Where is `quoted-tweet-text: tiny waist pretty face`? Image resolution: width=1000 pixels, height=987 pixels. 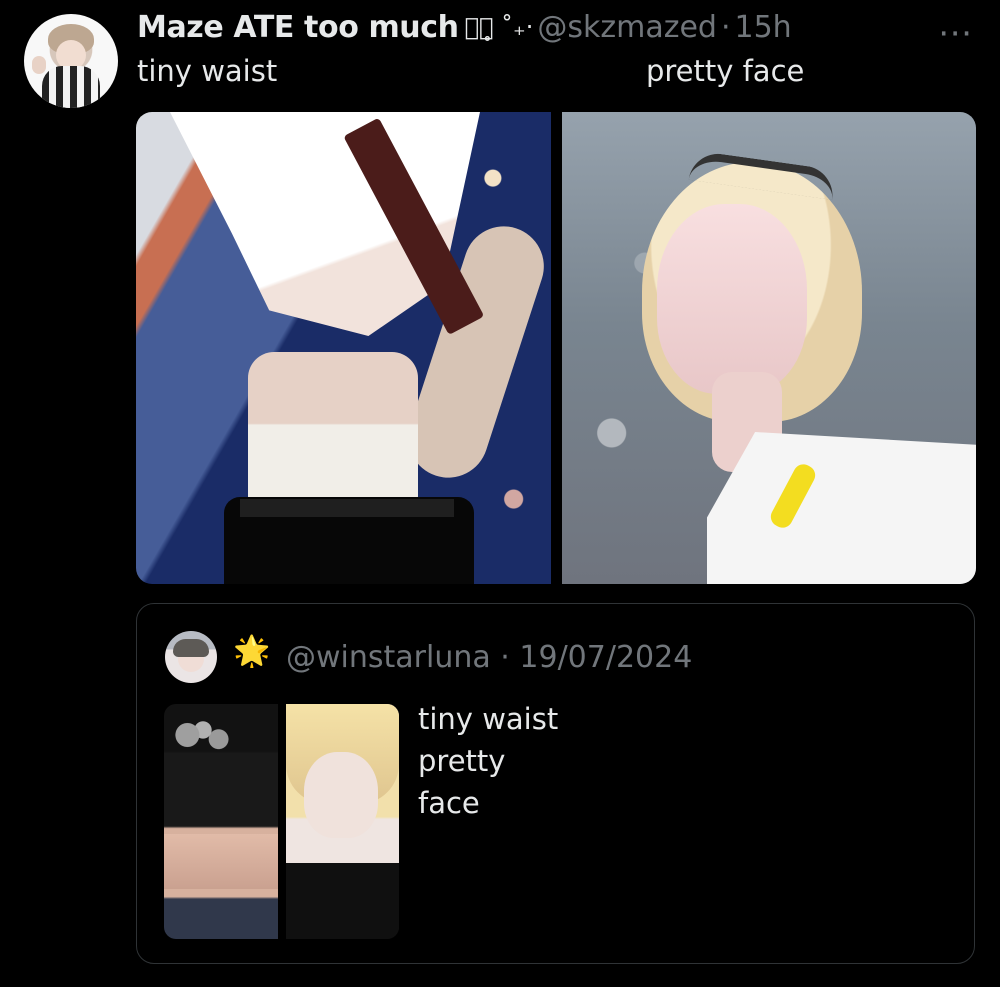
quoted-tweet-text: tiny waist pretty face is located at coordinates (488, 761).